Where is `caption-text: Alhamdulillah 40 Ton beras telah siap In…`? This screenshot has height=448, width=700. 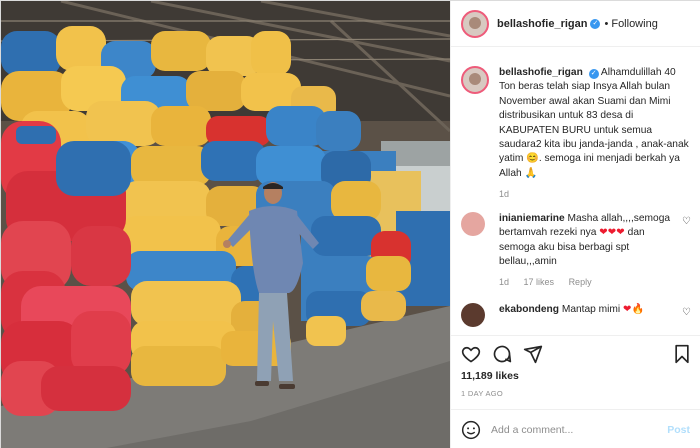 caption-text: Alhamdulillah 40 Ton beras telah siap In… is located at coordinates (594, 123).